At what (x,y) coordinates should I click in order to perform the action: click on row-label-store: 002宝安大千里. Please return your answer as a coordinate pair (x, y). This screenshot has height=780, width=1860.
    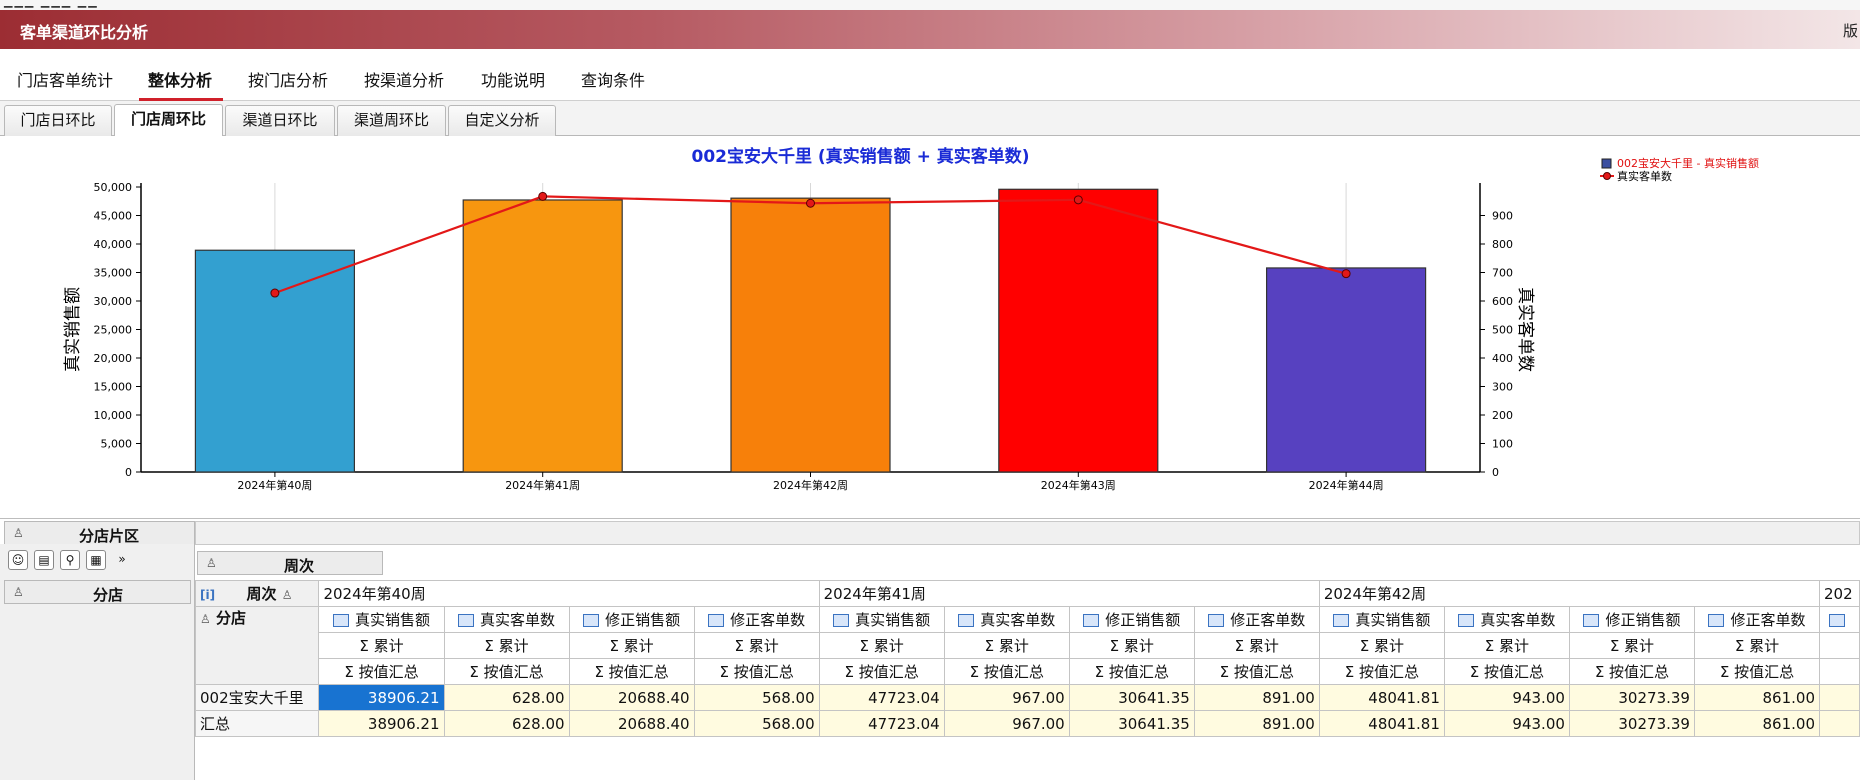
    Looking at the image, I should click on (257, 697).